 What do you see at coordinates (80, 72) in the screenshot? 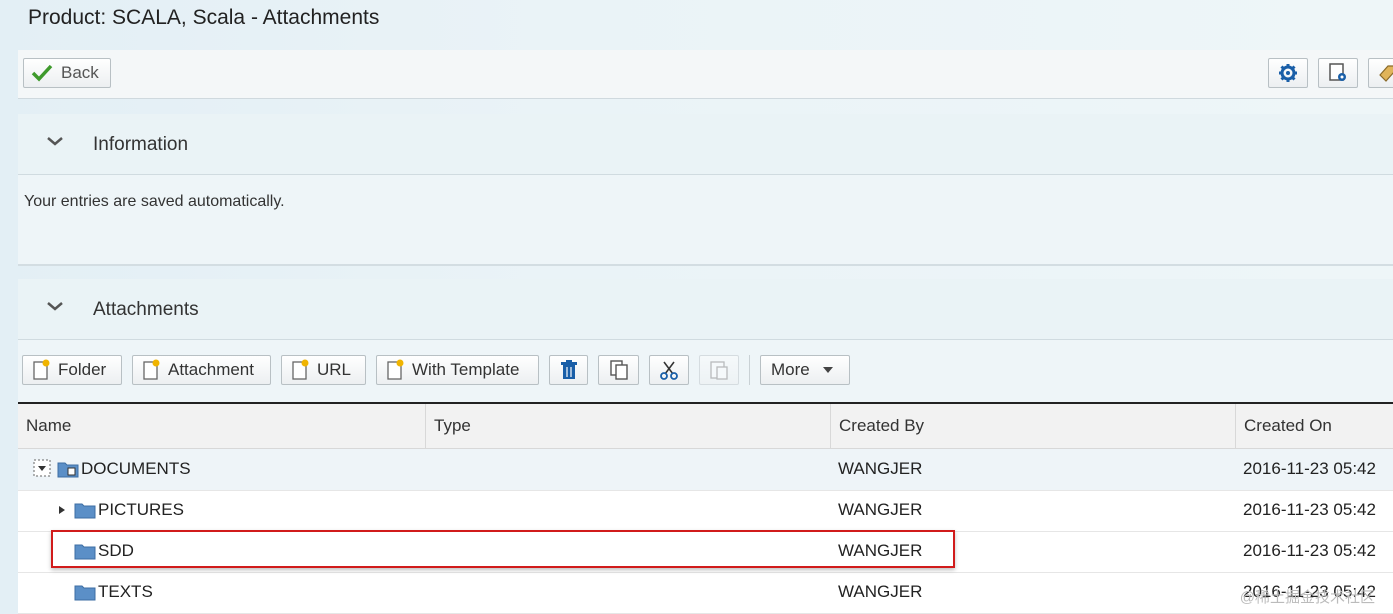
I see `back-button-label: Back` at bounding box center [80, 72].